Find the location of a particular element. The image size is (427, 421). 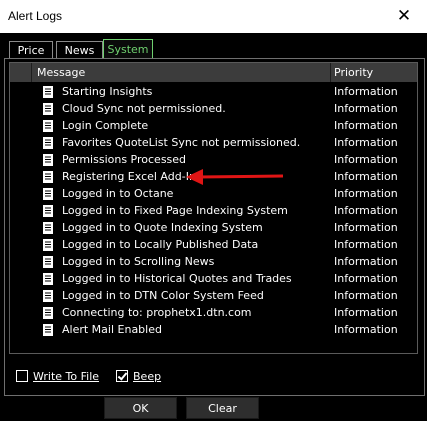

ok-button: OK is located at coordinates (140, 408).